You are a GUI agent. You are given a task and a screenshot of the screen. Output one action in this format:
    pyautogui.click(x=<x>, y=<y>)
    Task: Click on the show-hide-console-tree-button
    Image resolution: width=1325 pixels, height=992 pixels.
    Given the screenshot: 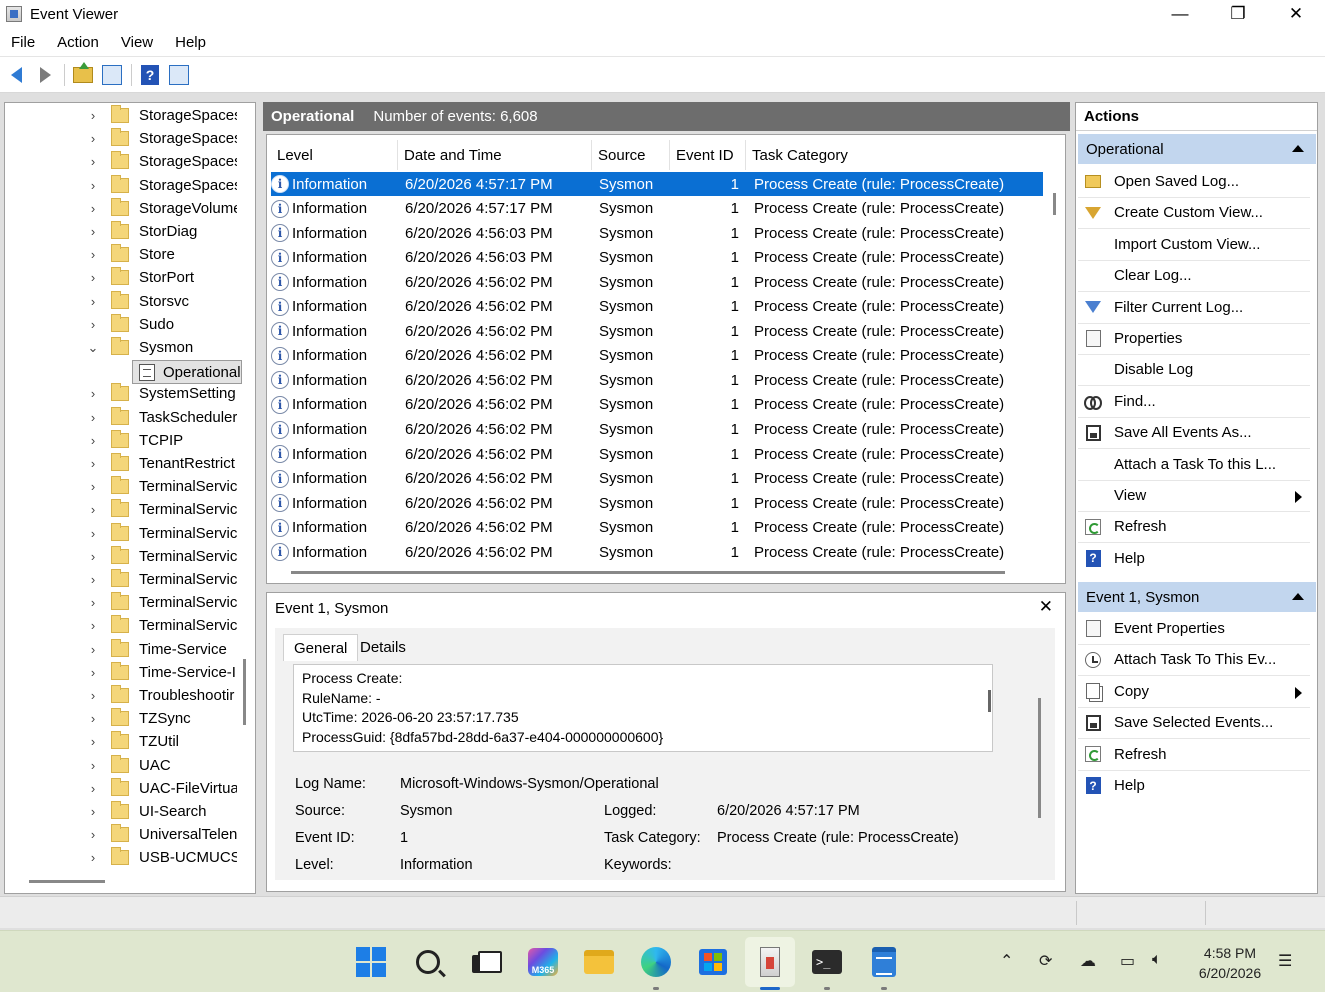 What is the action you would take?
    pyautogui.click(x=112, y=75)
    